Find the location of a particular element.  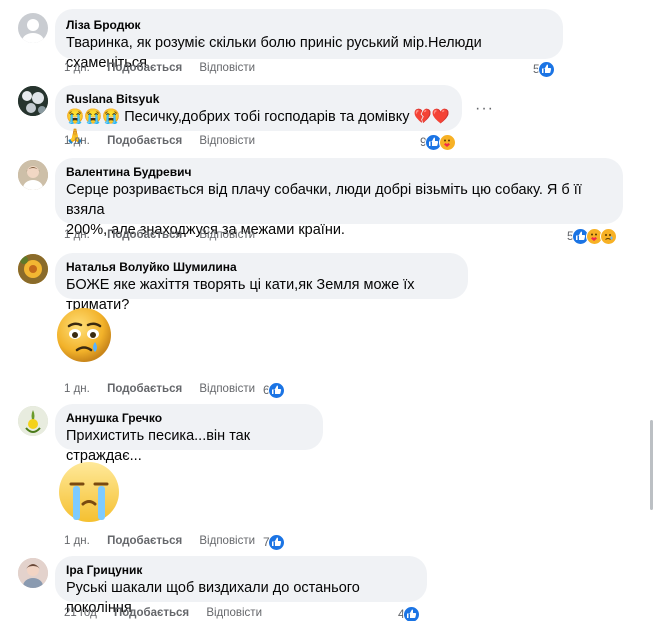

comment-time: 21 год is located at coordinates (80, 613).